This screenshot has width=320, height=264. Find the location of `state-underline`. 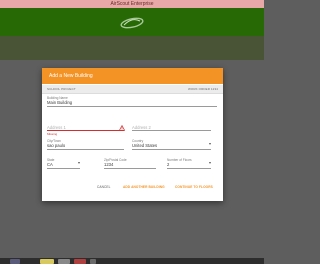

state-underline is located at coordinates (63, 168).